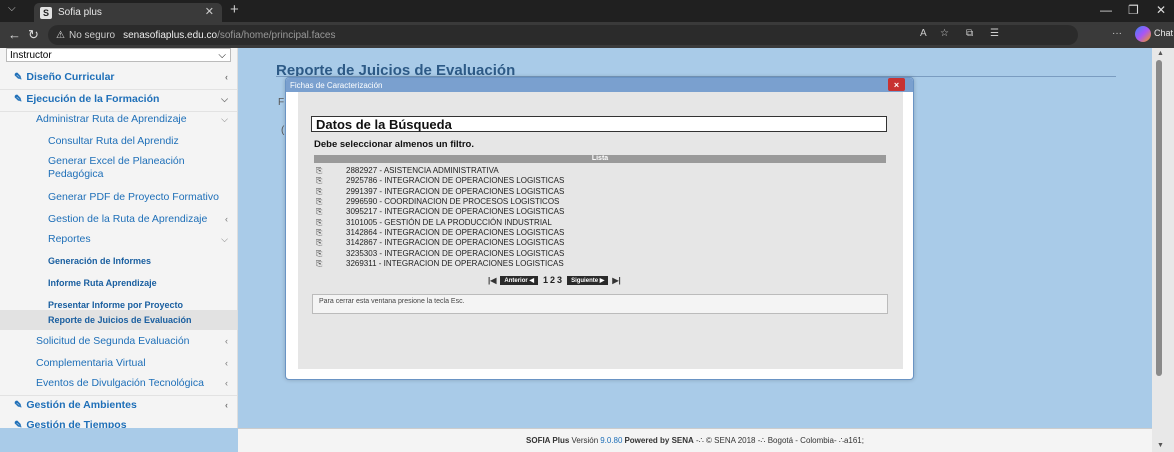 Image resolution: width=1174 pixels, height=452 pixels. Describe the element at coordinates (407, 171) in the screenshot. I see `list-item: ⎘ 2882927 - ASISTENCIA ADMINISTRATIVA` at that location.